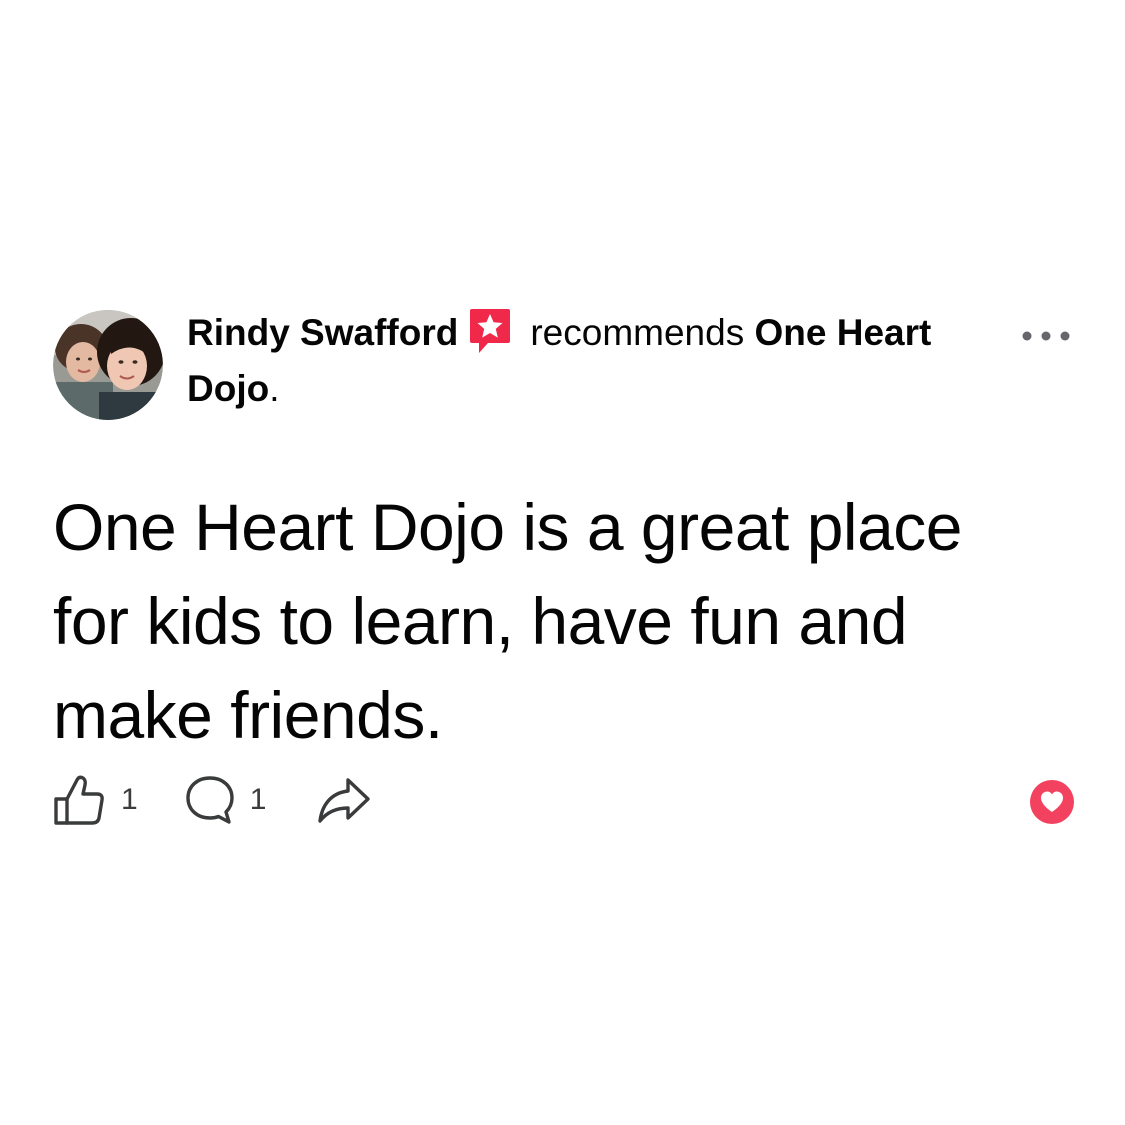 The width and height of the screenshot is (1125, 1125). Describe the element at coordinates (274, 388) in the screenshot. I see `page-suffix: .` at that location.